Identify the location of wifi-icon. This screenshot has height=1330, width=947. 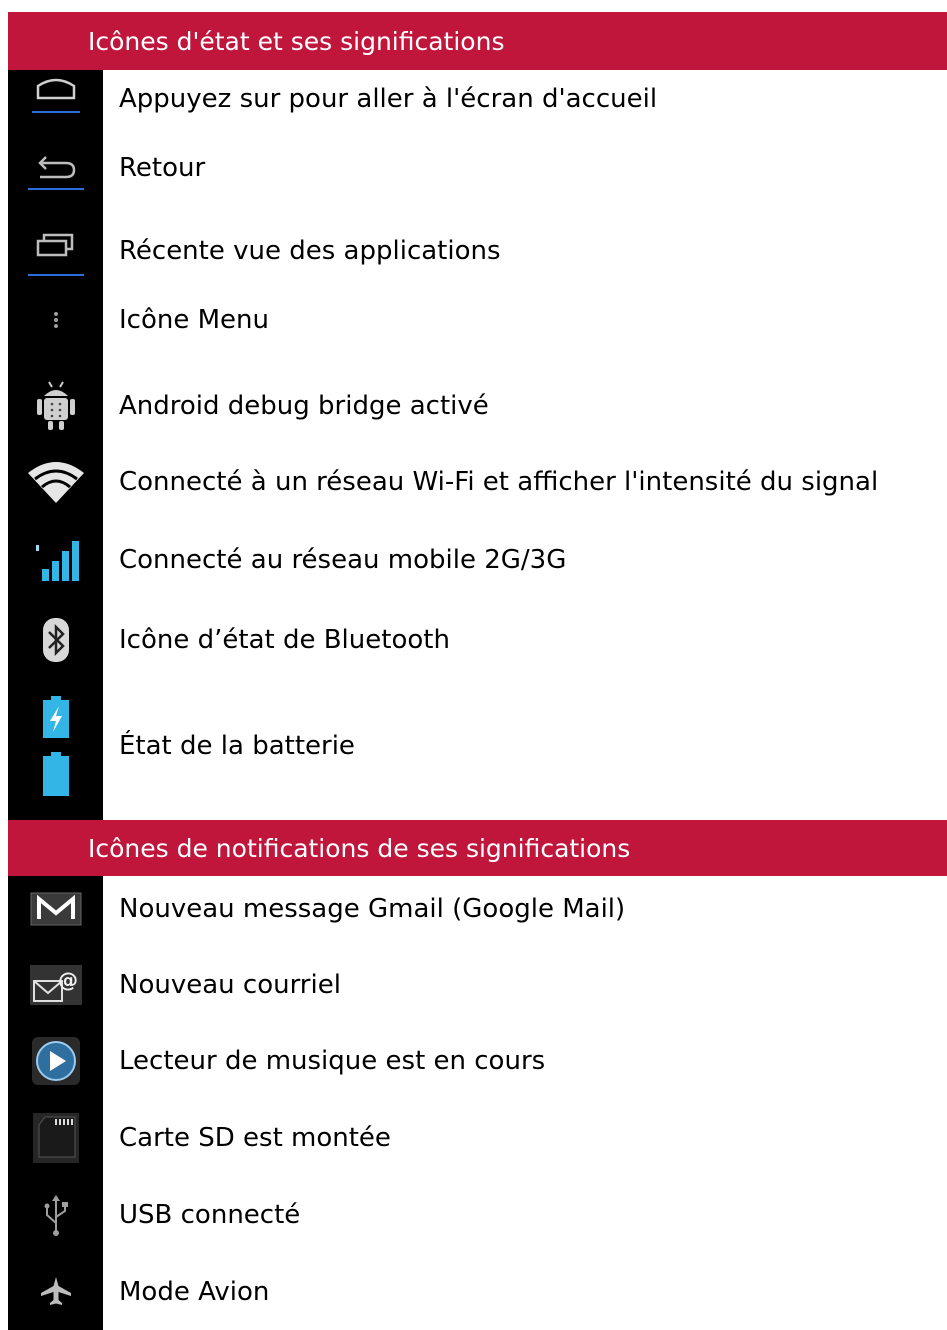
(55, 482).